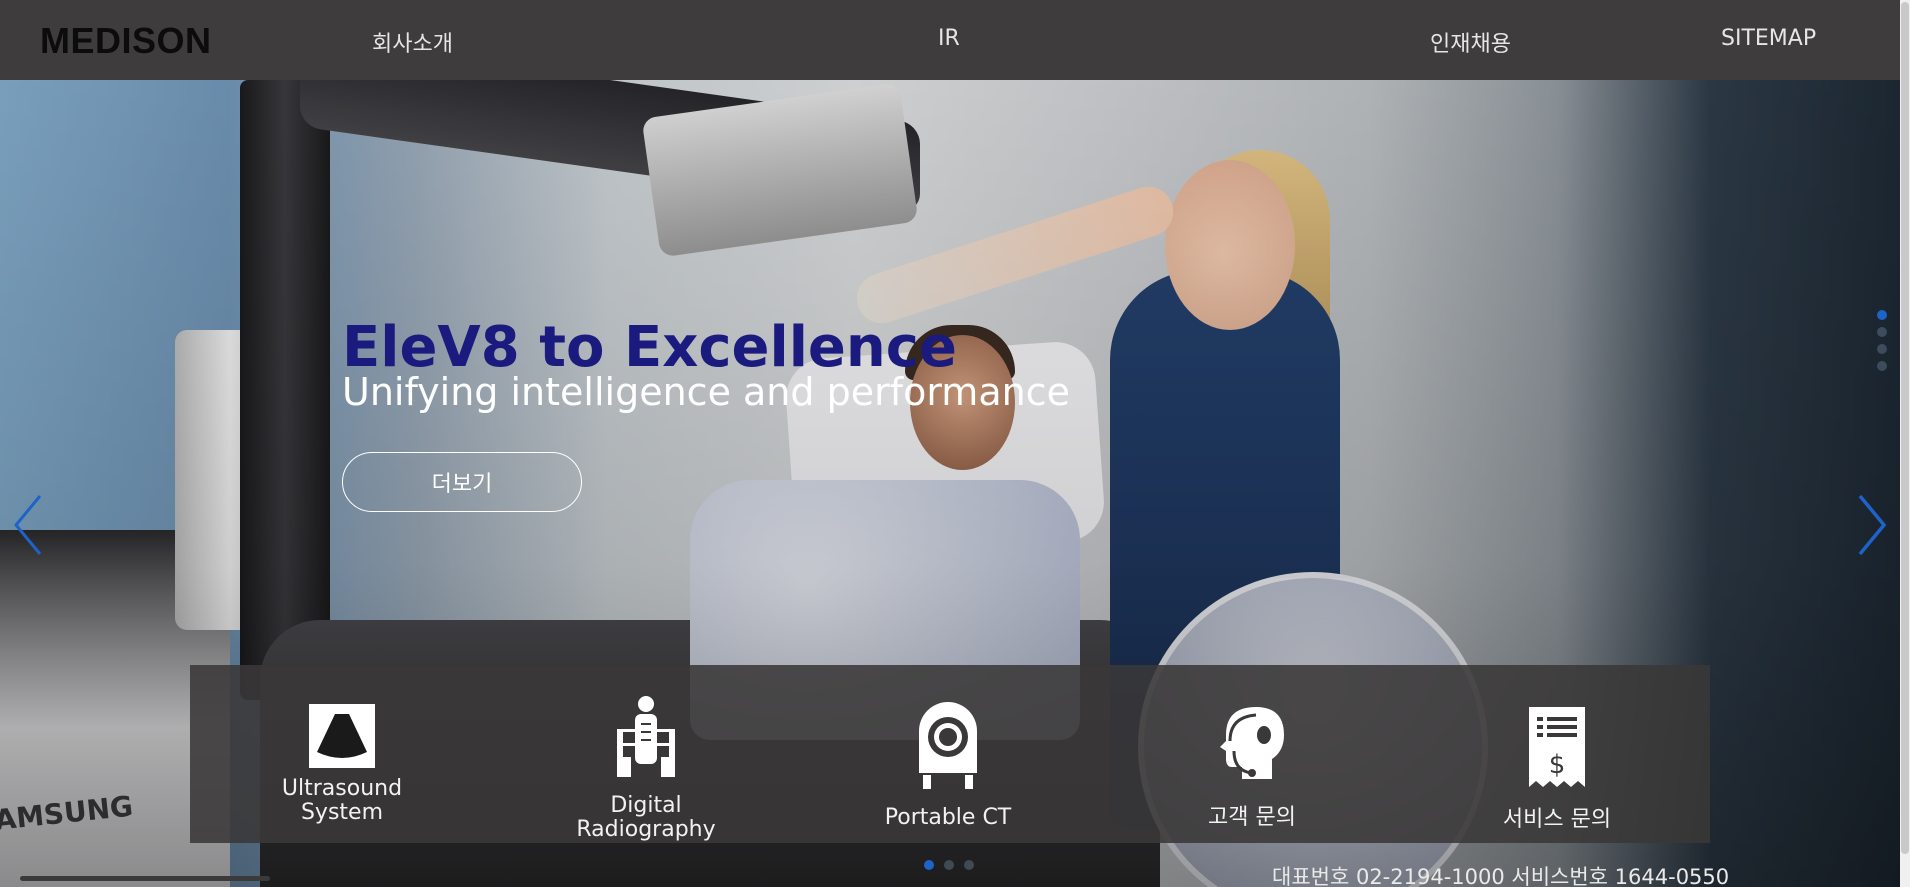 The width and height of the screenshot is (1910, 887). Describe the element at coordinates (1252, 817) in the screenshot. I see `quick-link-label: 고객 문의` at that location.